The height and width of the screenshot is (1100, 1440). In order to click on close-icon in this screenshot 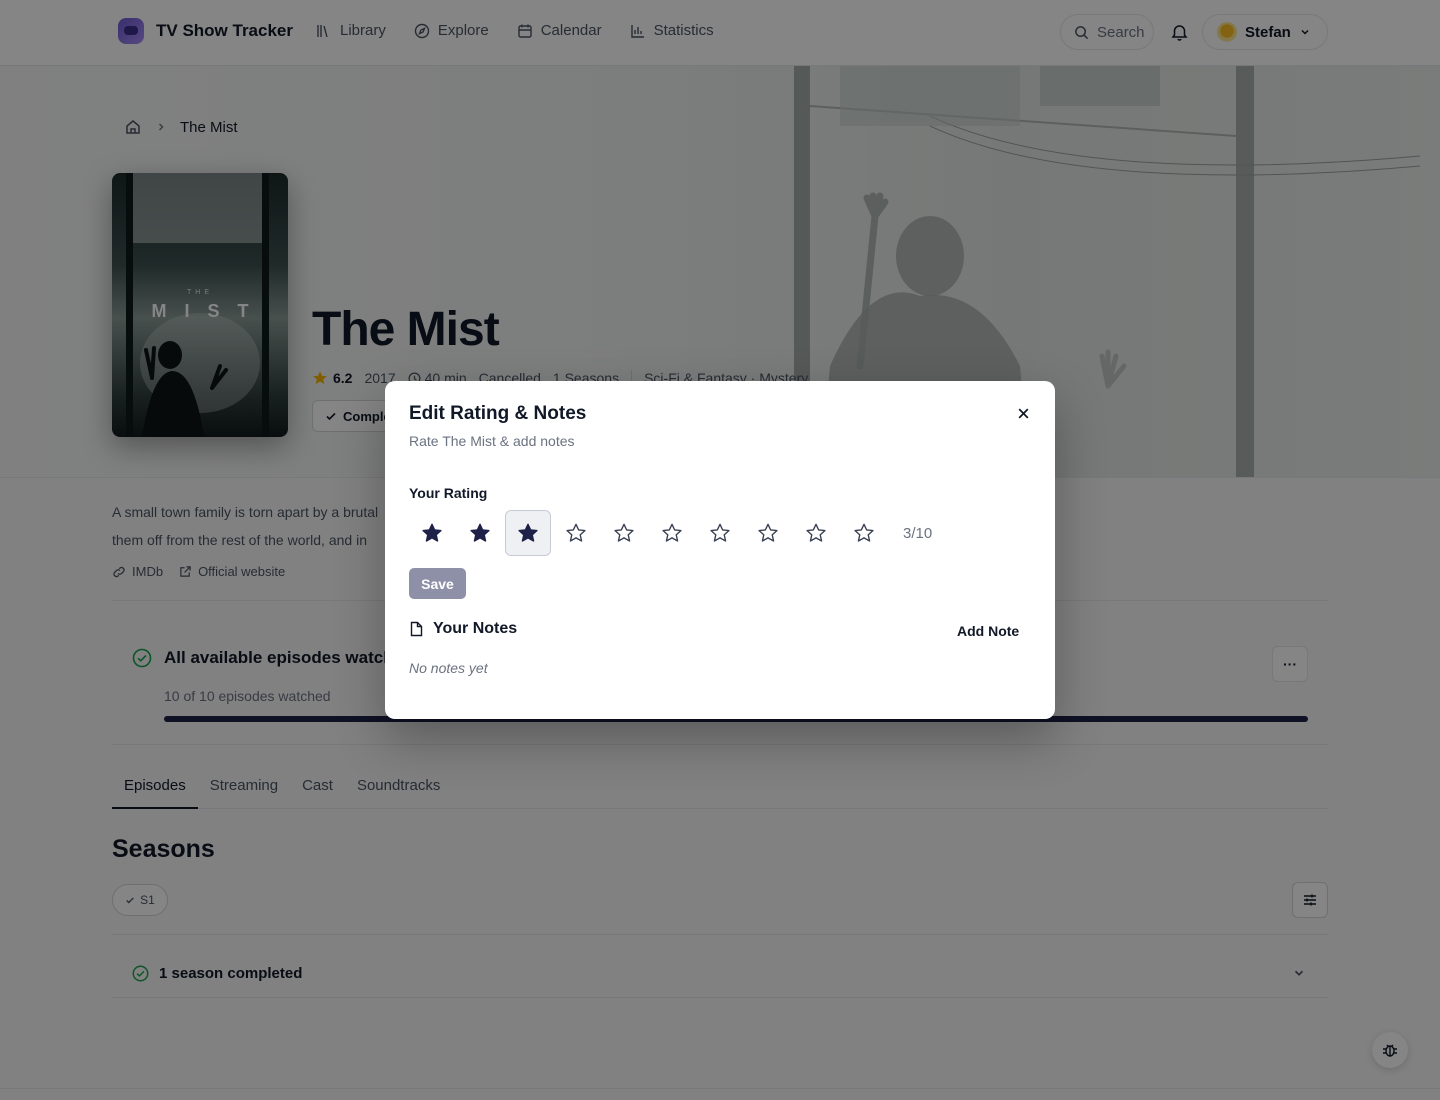, I will do `click(1023, 413)`.